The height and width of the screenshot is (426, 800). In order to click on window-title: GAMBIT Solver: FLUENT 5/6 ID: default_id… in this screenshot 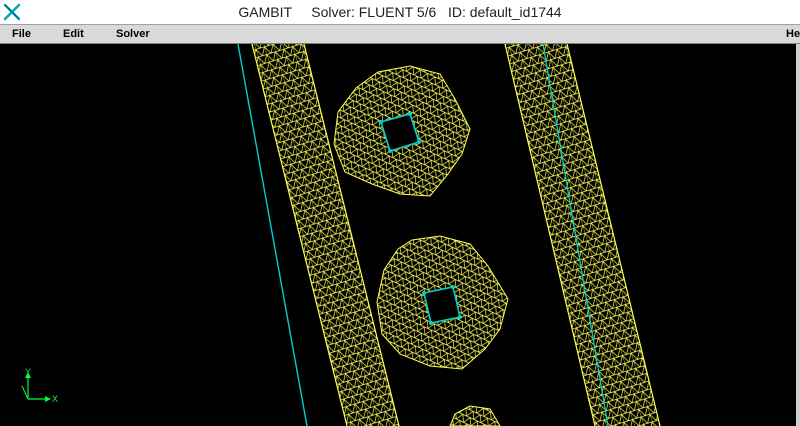, I will do `click(400, 12)`.